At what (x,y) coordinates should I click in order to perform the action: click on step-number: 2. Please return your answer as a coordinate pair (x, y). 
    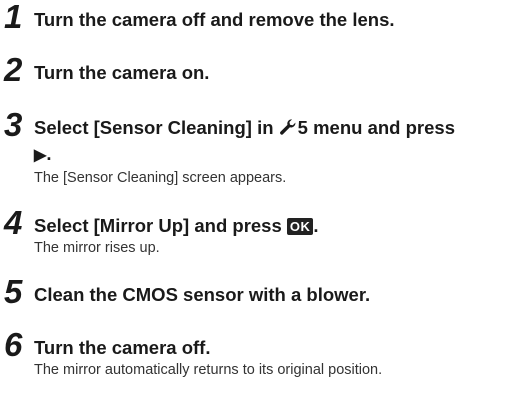
    Looking at the image, I should click on (13, 69).